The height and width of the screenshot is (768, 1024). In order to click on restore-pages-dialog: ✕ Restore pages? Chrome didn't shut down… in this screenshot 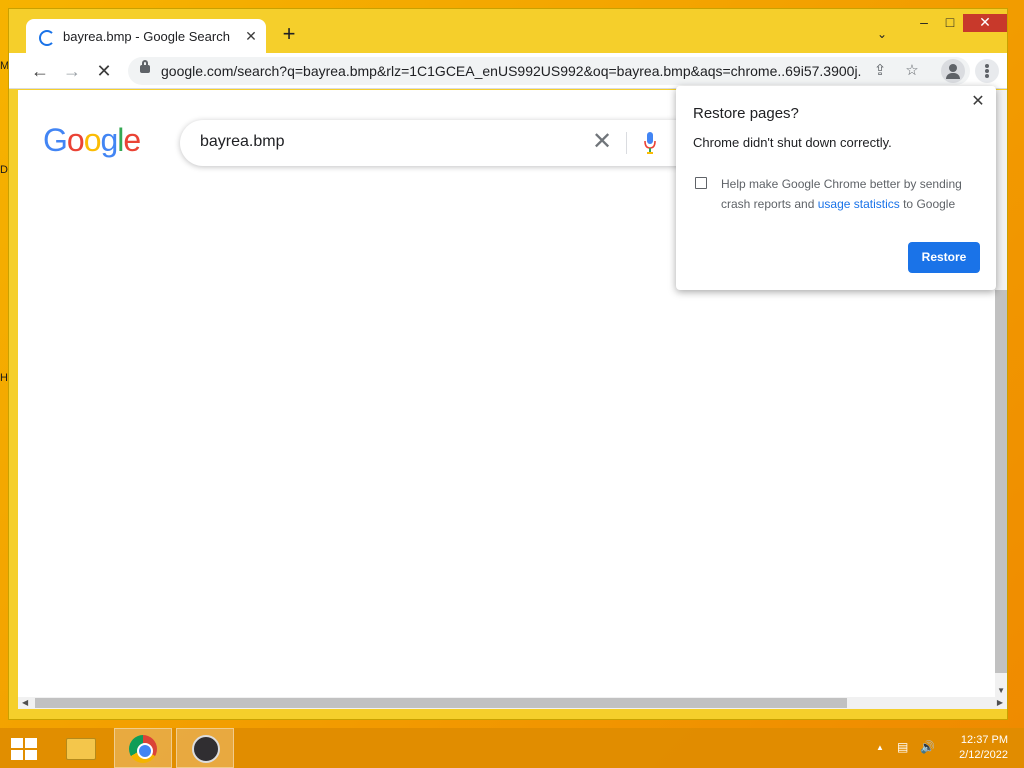, I will do `click(836, 188)`.